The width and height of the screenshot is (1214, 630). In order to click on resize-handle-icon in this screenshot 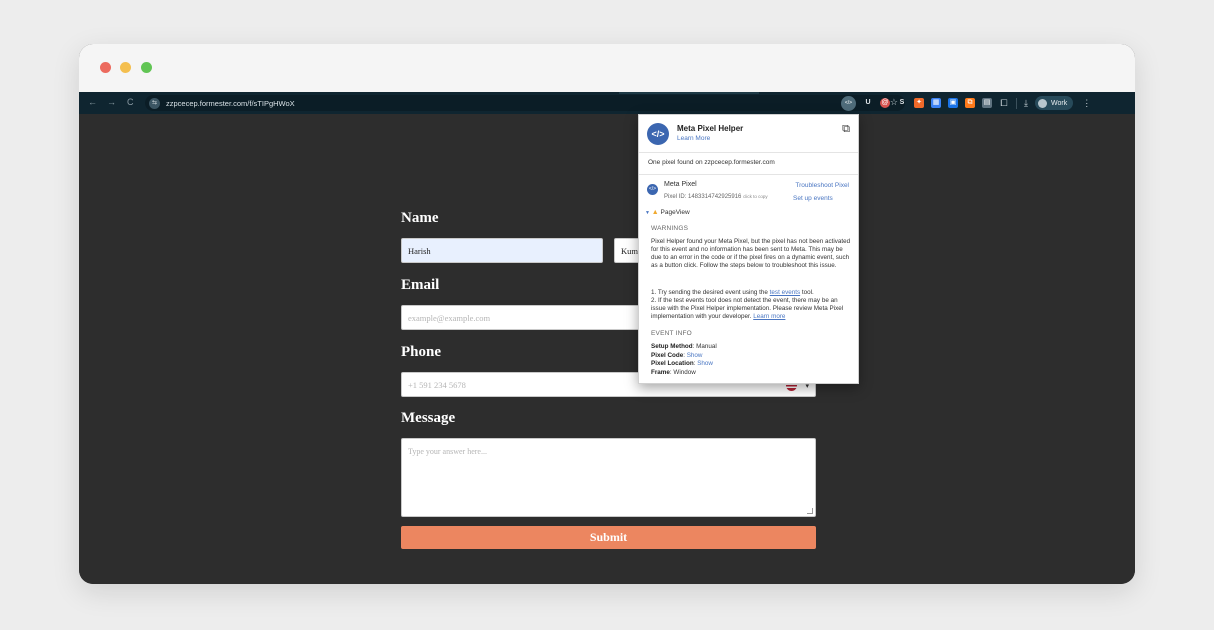, I will do `click(810, 511)`.